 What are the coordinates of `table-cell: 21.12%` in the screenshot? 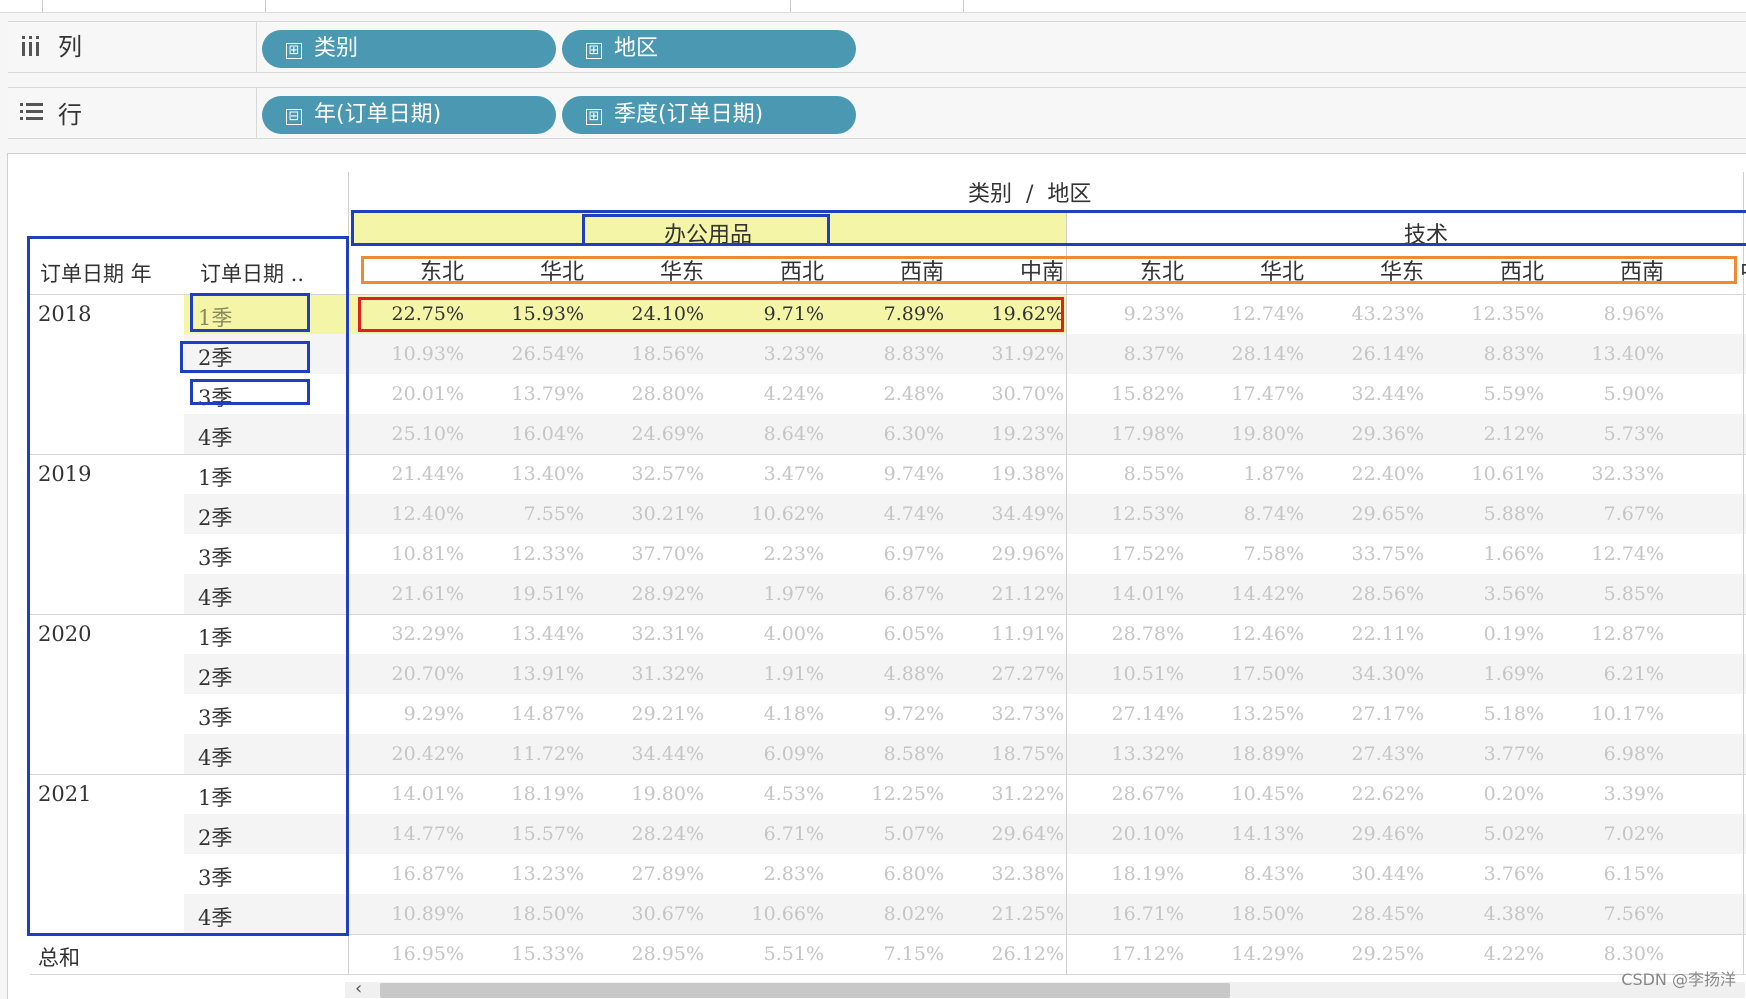 It's located at (1010, 594).